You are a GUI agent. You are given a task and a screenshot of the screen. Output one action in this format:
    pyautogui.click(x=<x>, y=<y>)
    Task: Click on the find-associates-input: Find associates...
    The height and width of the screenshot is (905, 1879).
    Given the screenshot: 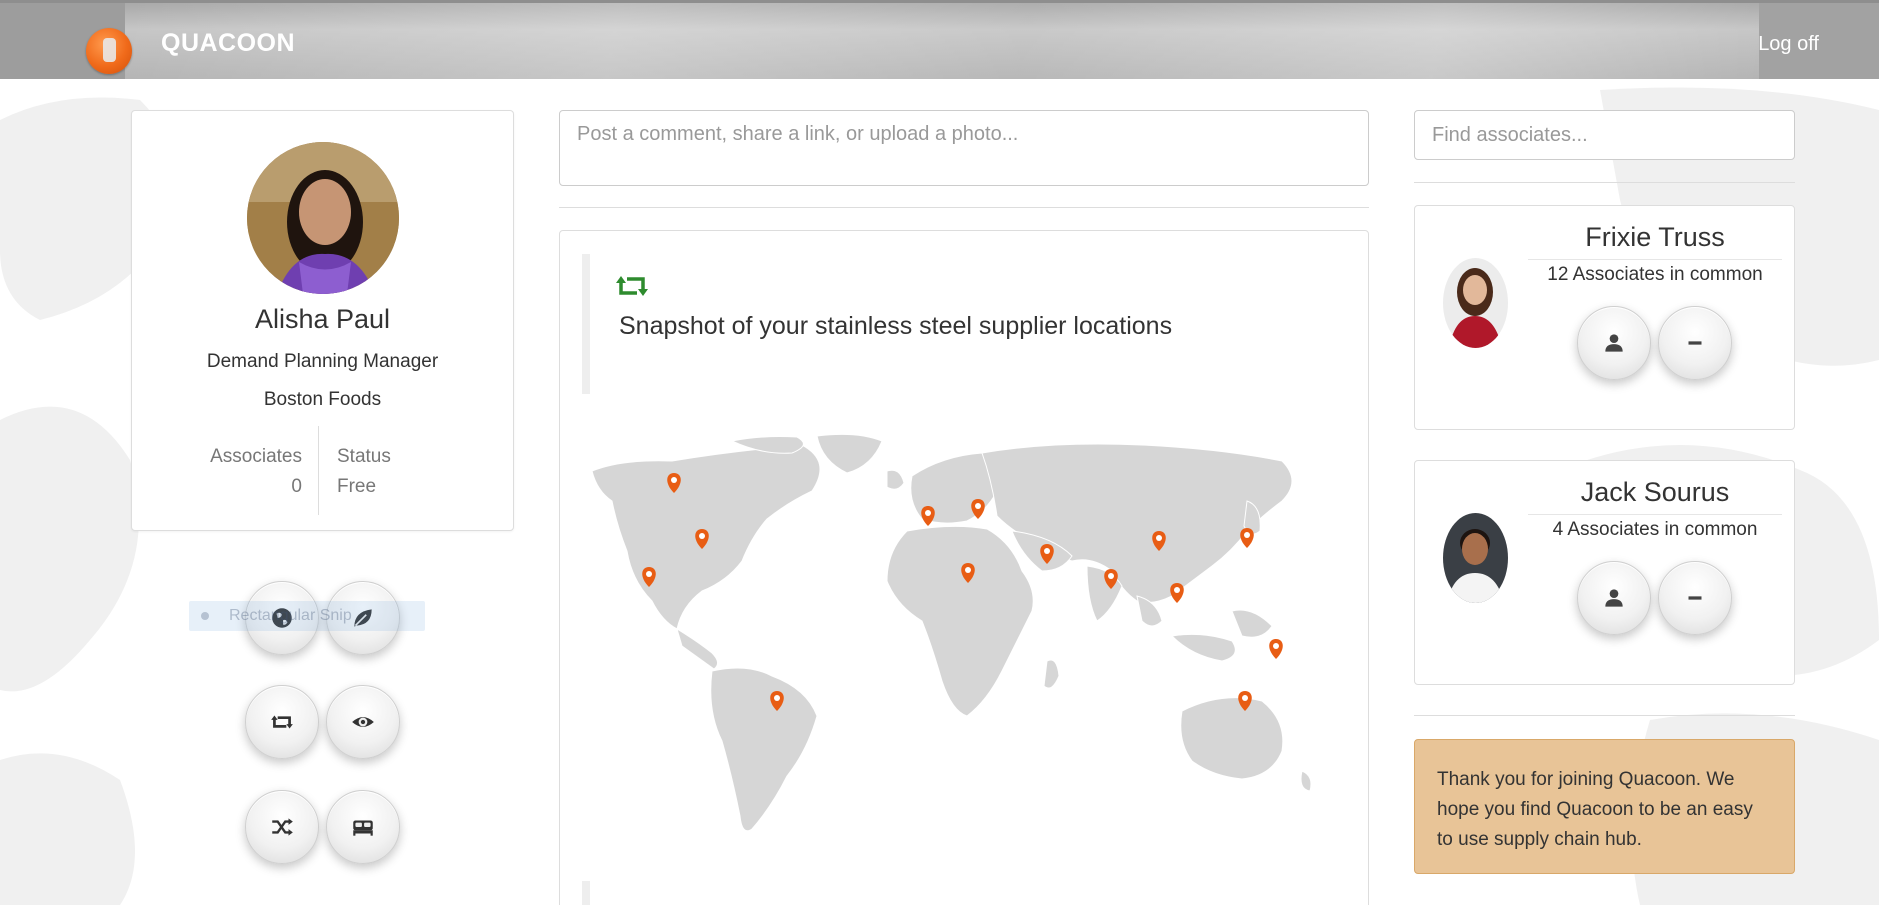 What is the action you would take?
    pyautogui.click(x=1604, y=135)
    